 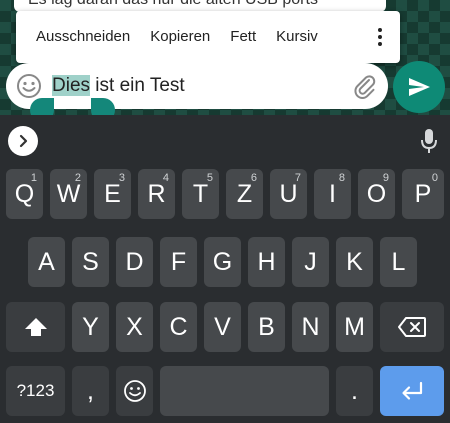 I want to click on key-n: N, so click(x=310, y=327).